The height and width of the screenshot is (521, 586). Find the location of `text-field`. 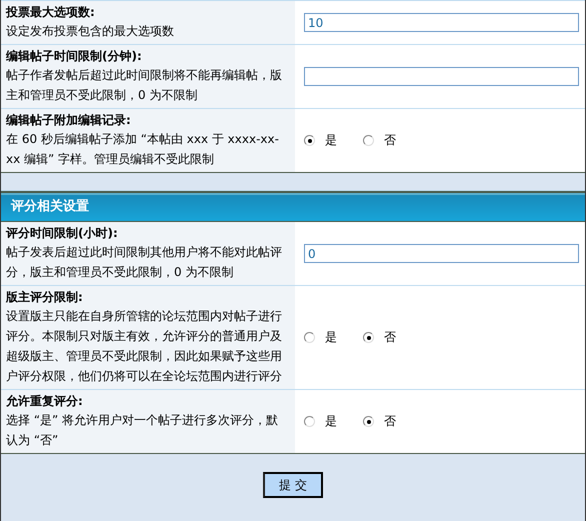

text-field is located at coordinates (441, 76).